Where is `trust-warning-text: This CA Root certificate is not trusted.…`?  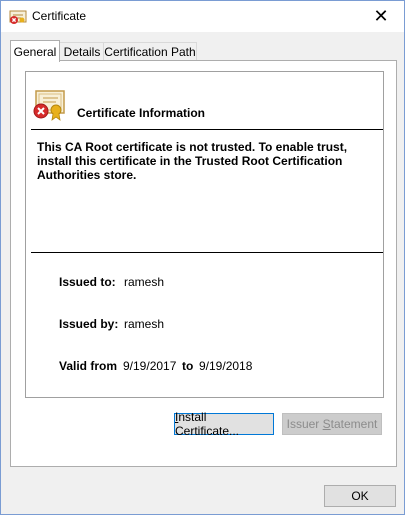
trust-warning-text: This CA Root certificate is not trusted.… is located at coordinates (192, 161).